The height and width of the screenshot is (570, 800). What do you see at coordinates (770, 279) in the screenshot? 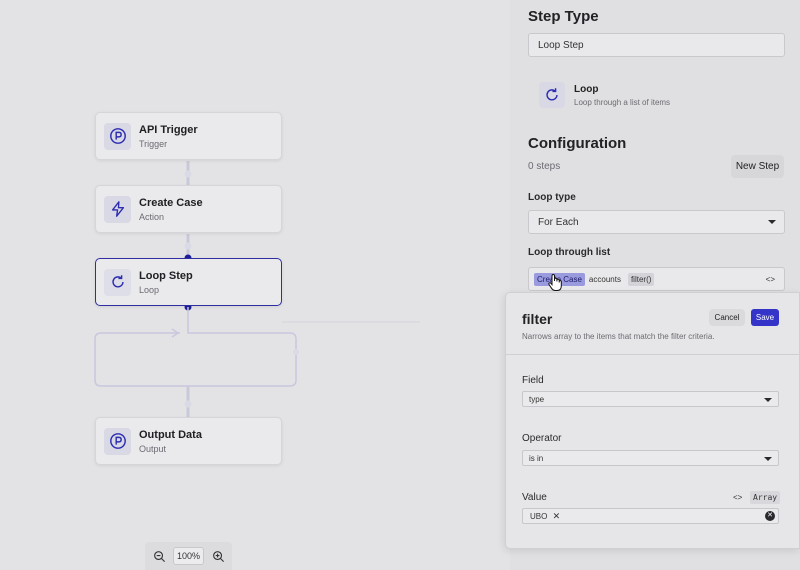
I see `code-toggle-icon: <>` at bounding box center [770, 279].